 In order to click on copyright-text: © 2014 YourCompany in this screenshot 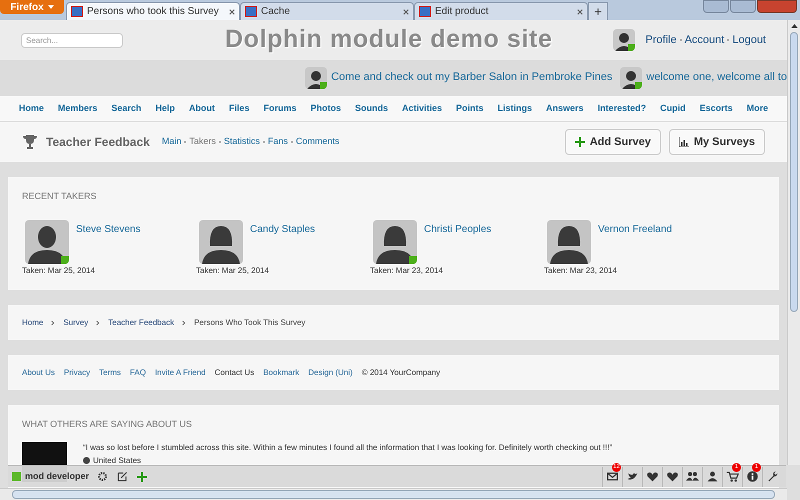, I will do `click(401, 372)`.